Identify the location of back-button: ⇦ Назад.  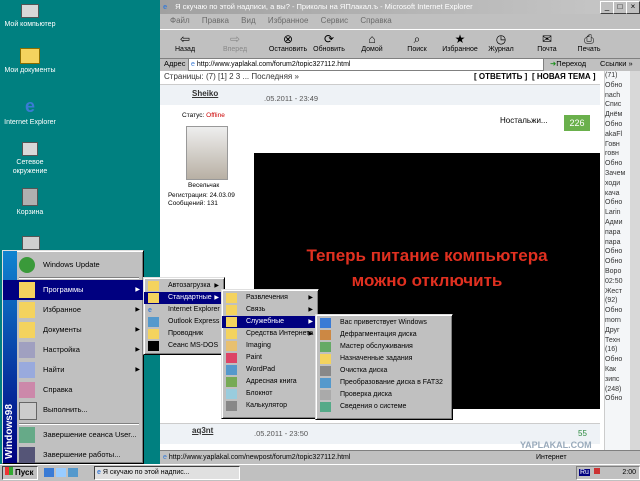
(185, 42).